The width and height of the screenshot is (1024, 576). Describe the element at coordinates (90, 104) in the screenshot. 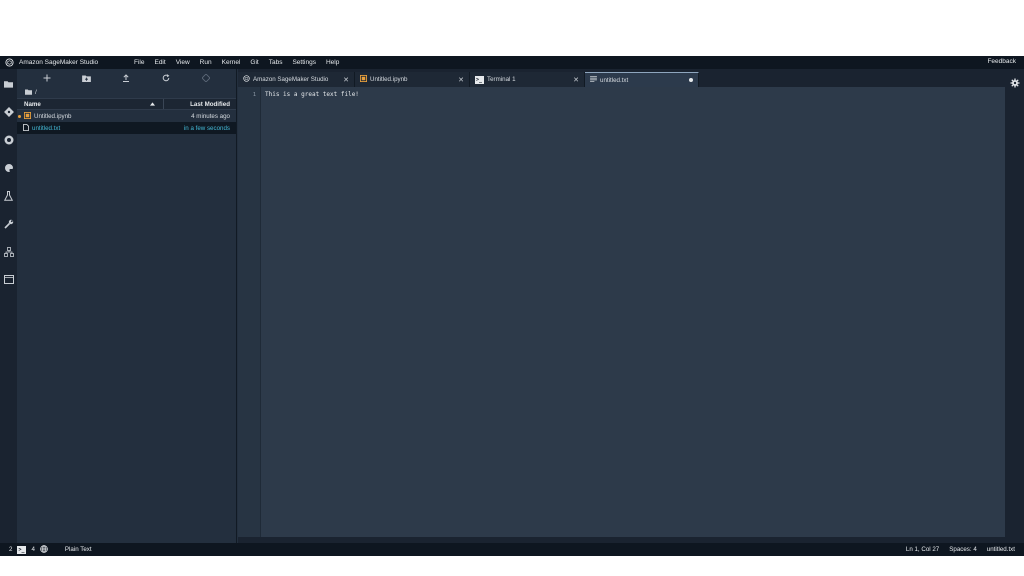

I see `name-column-header: Name` at that location.